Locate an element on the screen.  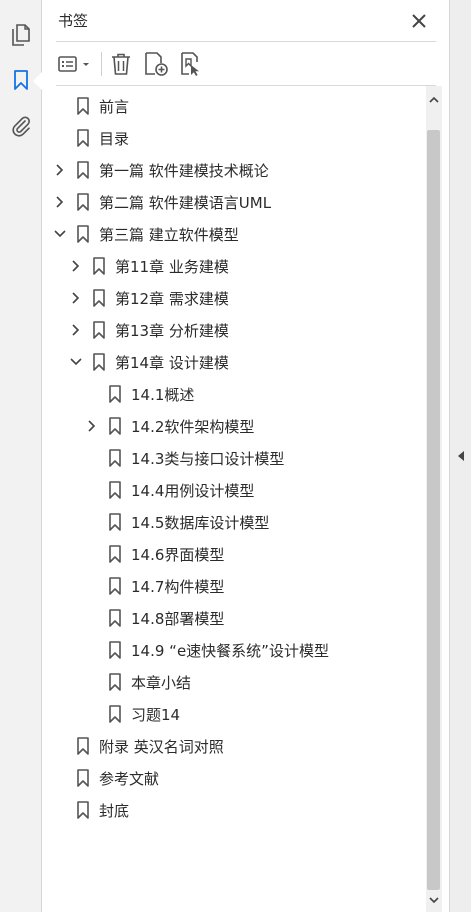
bookmark-label: 14.7构件模型 is located at coordinates (178, 587).